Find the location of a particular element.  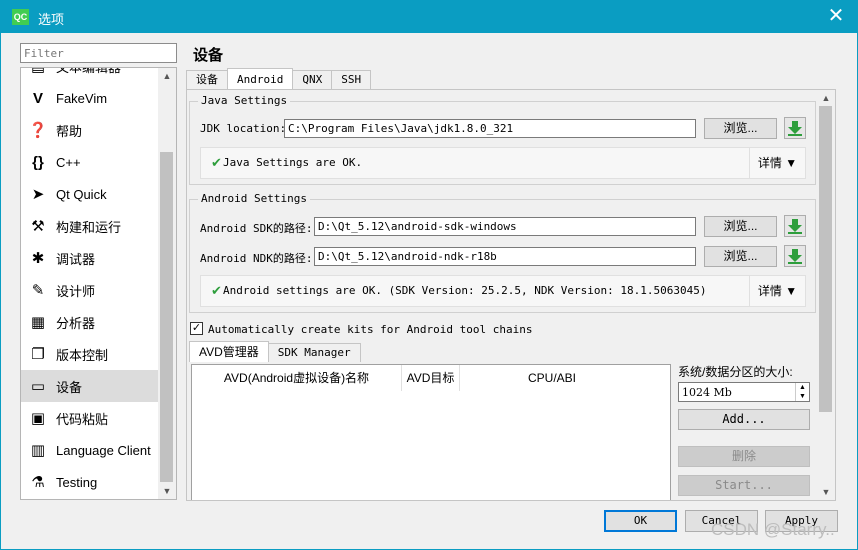

sidebar-item-fakevim: V FakeVim is located at coordinates (89, 98).